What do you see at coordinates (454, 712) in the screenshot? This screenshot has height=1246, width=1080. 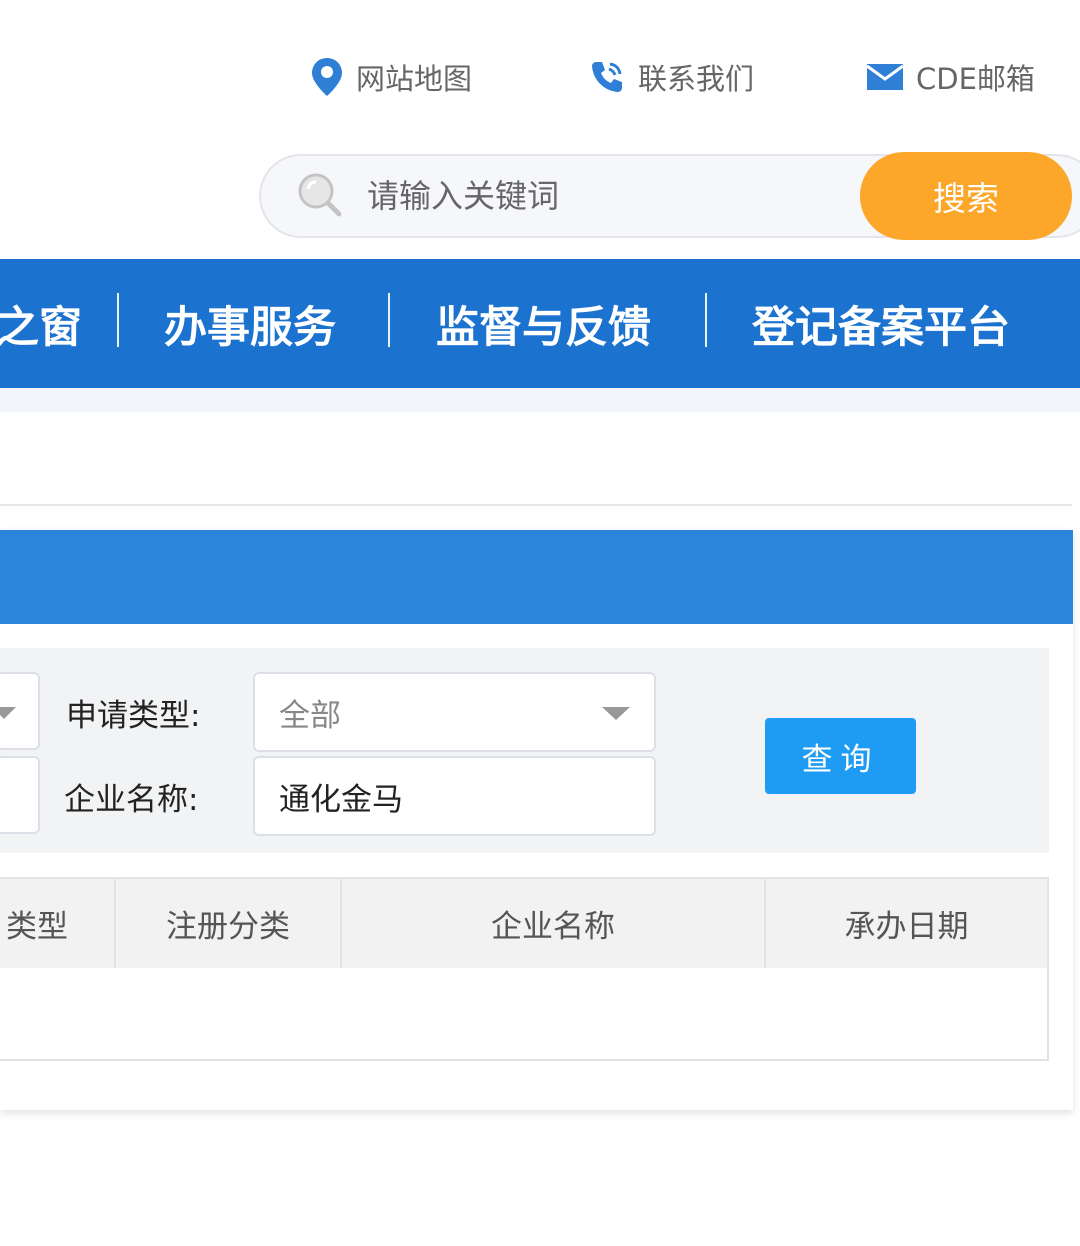 I see `apply-type-select: 全部` at bounding box center [454, 712].